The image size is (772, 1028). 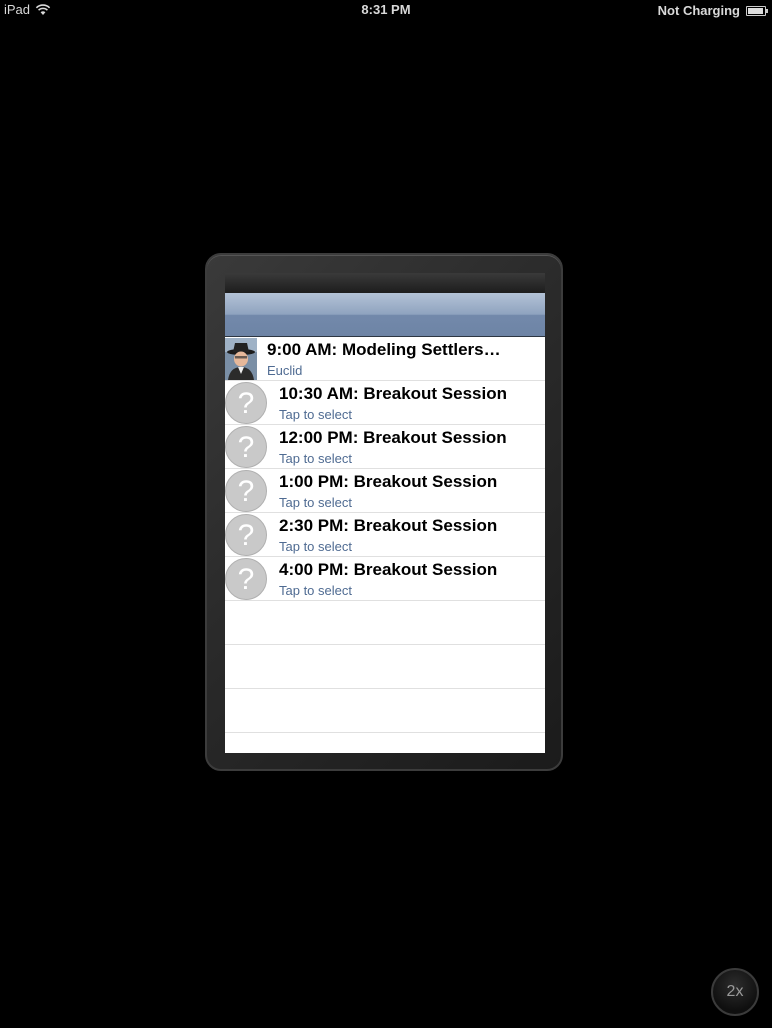 I want to click on session-subtitle: Euclid, so click(x=285, y=370).